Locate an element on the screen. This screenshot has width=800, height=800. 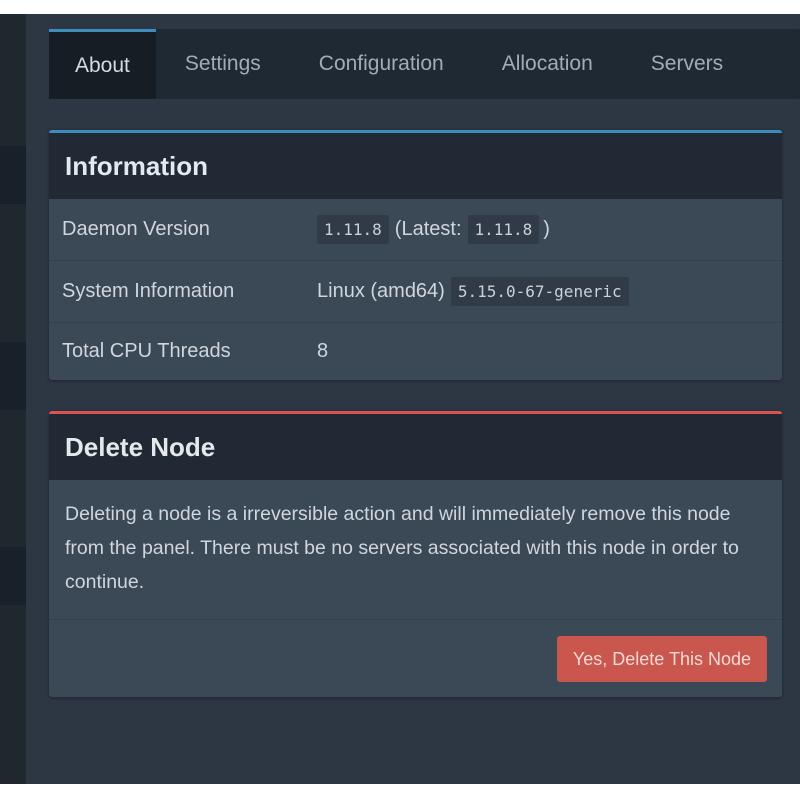
cpu-threads-label: Total CPU Threads is located at coordinates (146, 351).